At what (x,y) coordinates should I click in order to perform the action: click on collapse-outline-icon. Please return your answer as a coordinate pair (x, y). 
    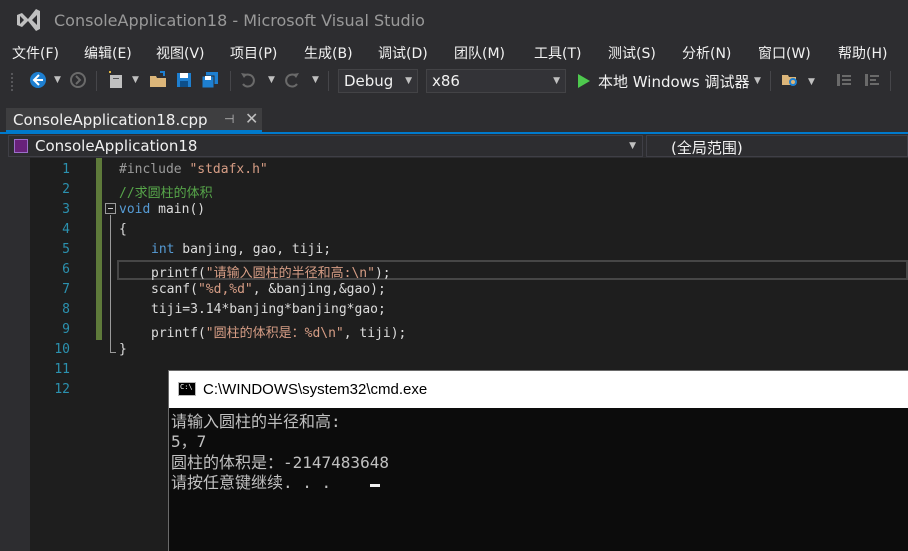
    Looking at the image, I should click on (110, 208).